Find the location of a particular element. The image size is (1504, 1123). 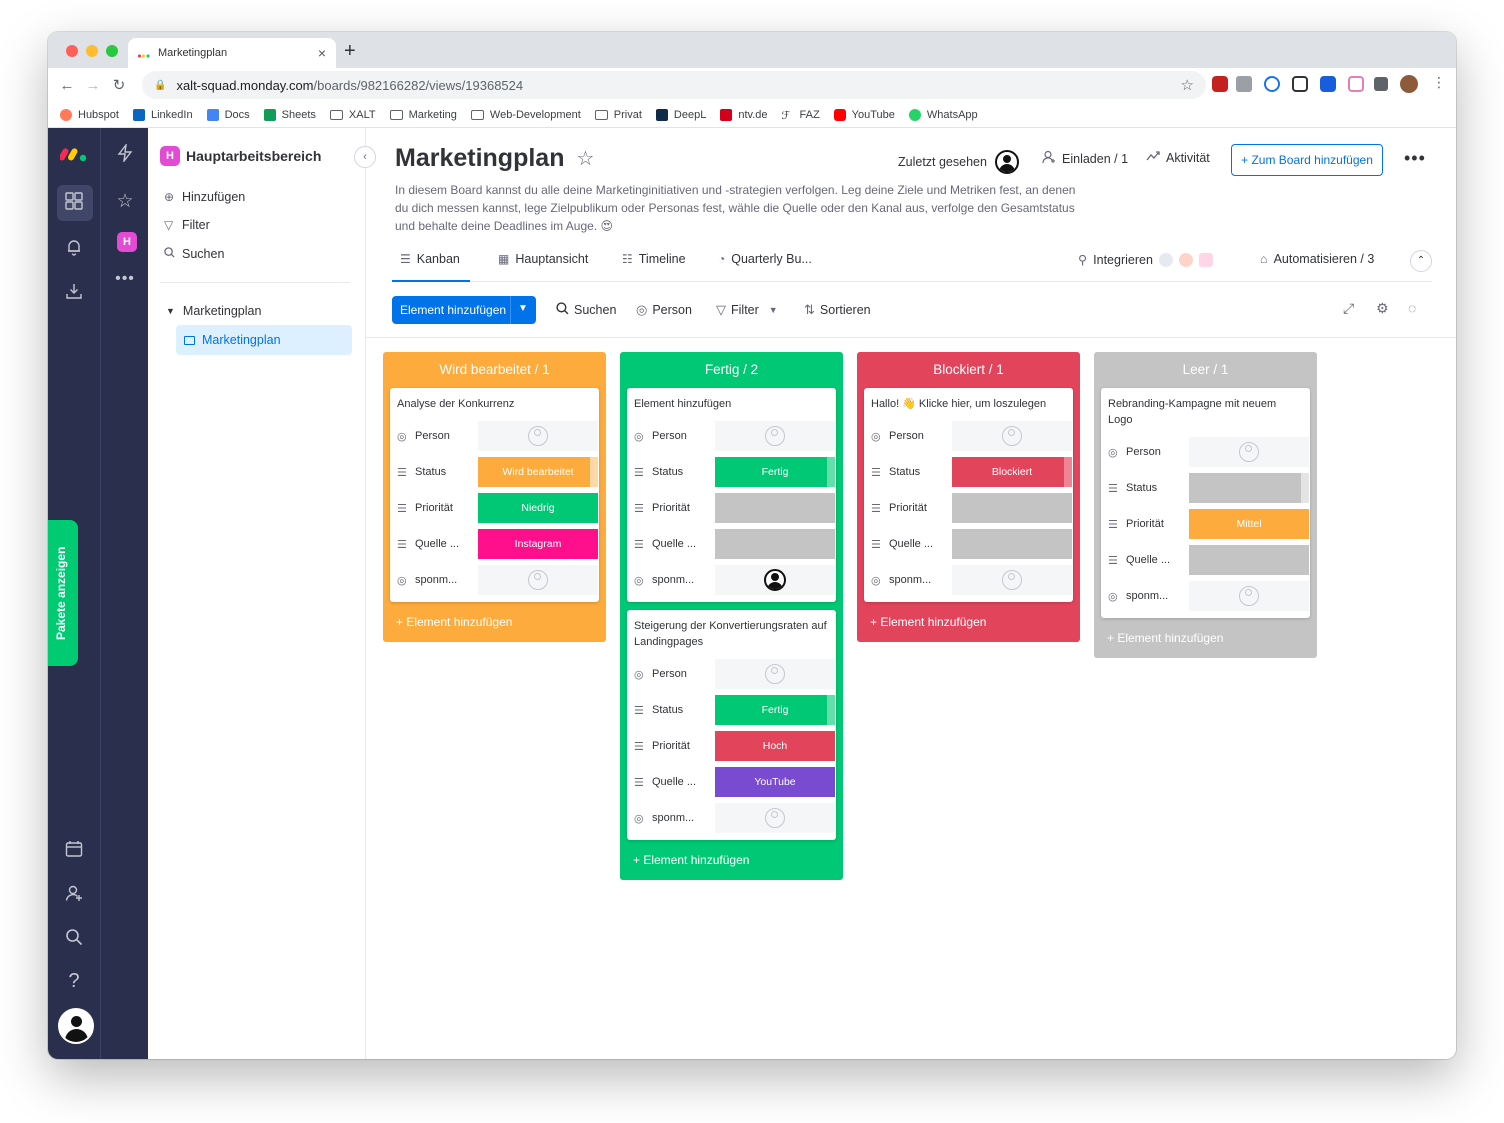

workspace-badge: H is located at coordinates (127, 242).